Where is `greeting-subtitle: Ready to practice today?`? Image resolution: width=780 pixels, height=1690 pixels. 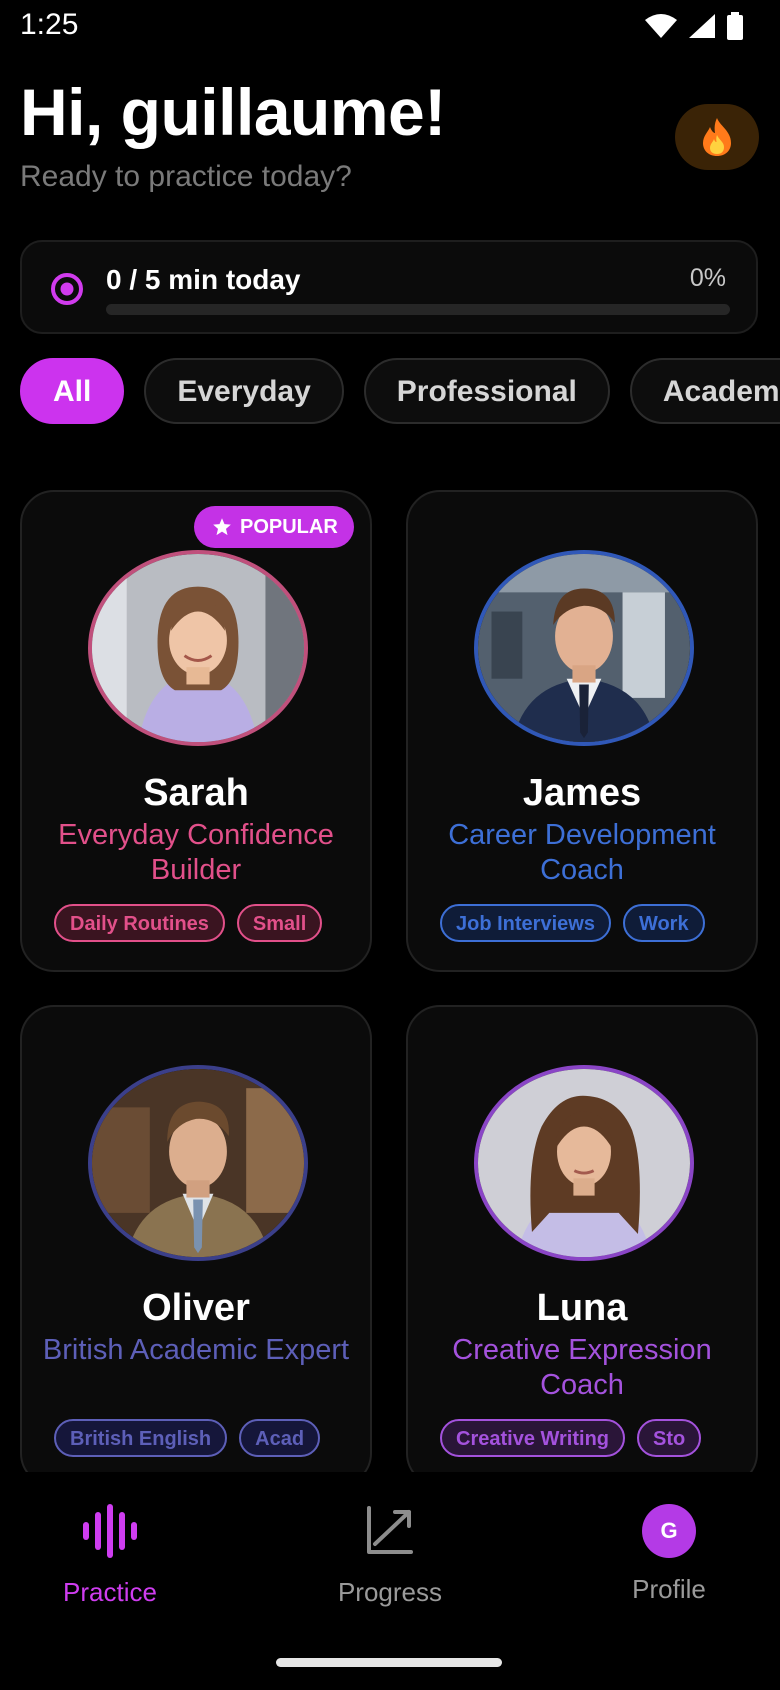 greeting-subtitle: Ready to practice today? is located at coordinates (186, 176).